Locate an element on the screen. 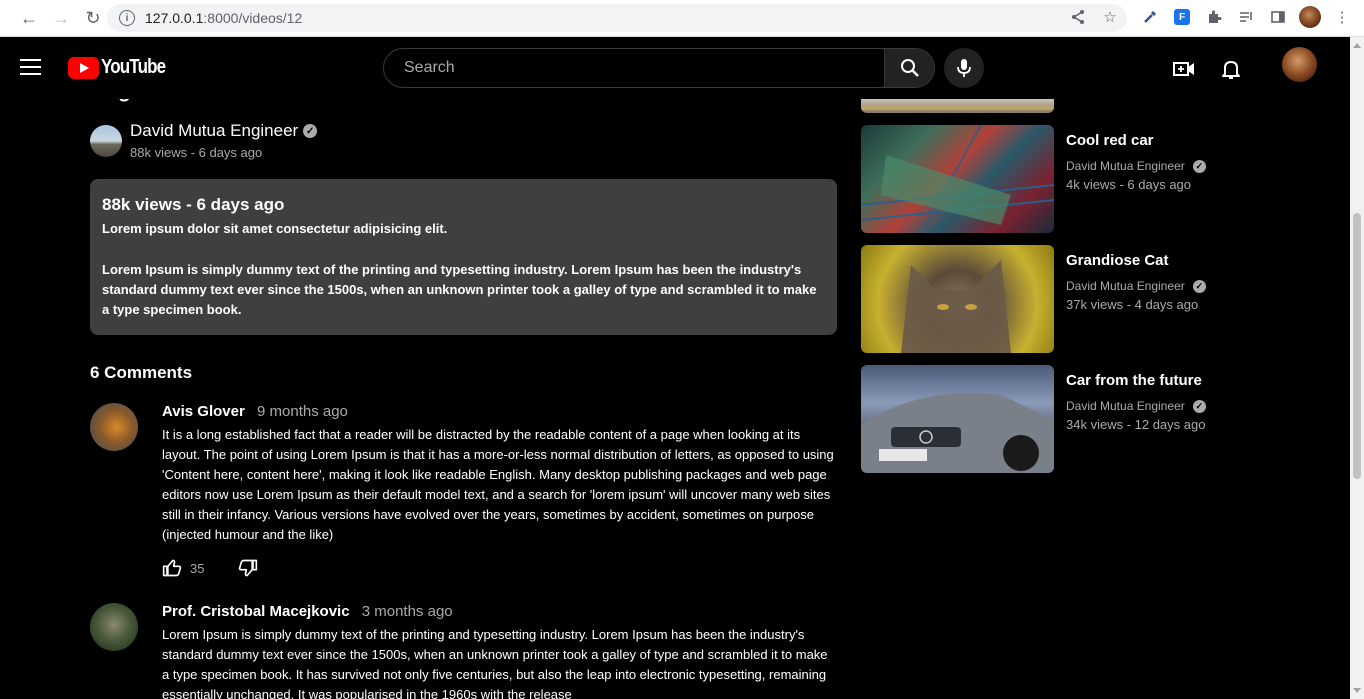  scroll-up-arrow-icon is located at coordinates (1357, 45).